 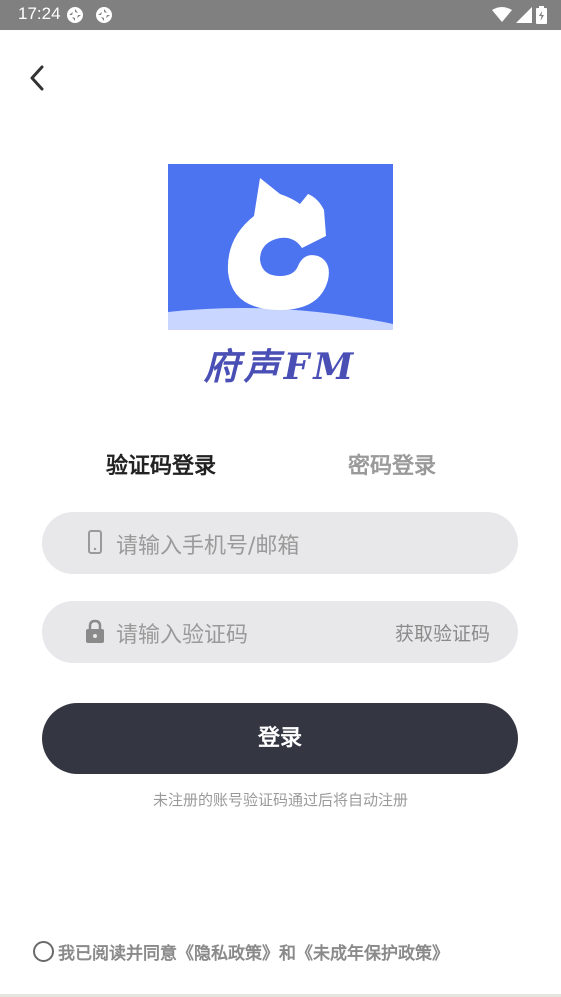 What do you see at coordinates (39, 13) in the screenshot?
I see `status-time: 17:24` at bounding box center [39, 13].